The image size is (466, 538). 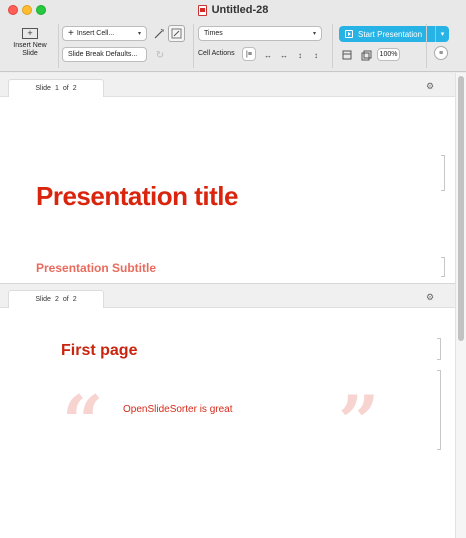 I want to click on start-presentation-label: Start Presentation, so click(x=390, y=34).